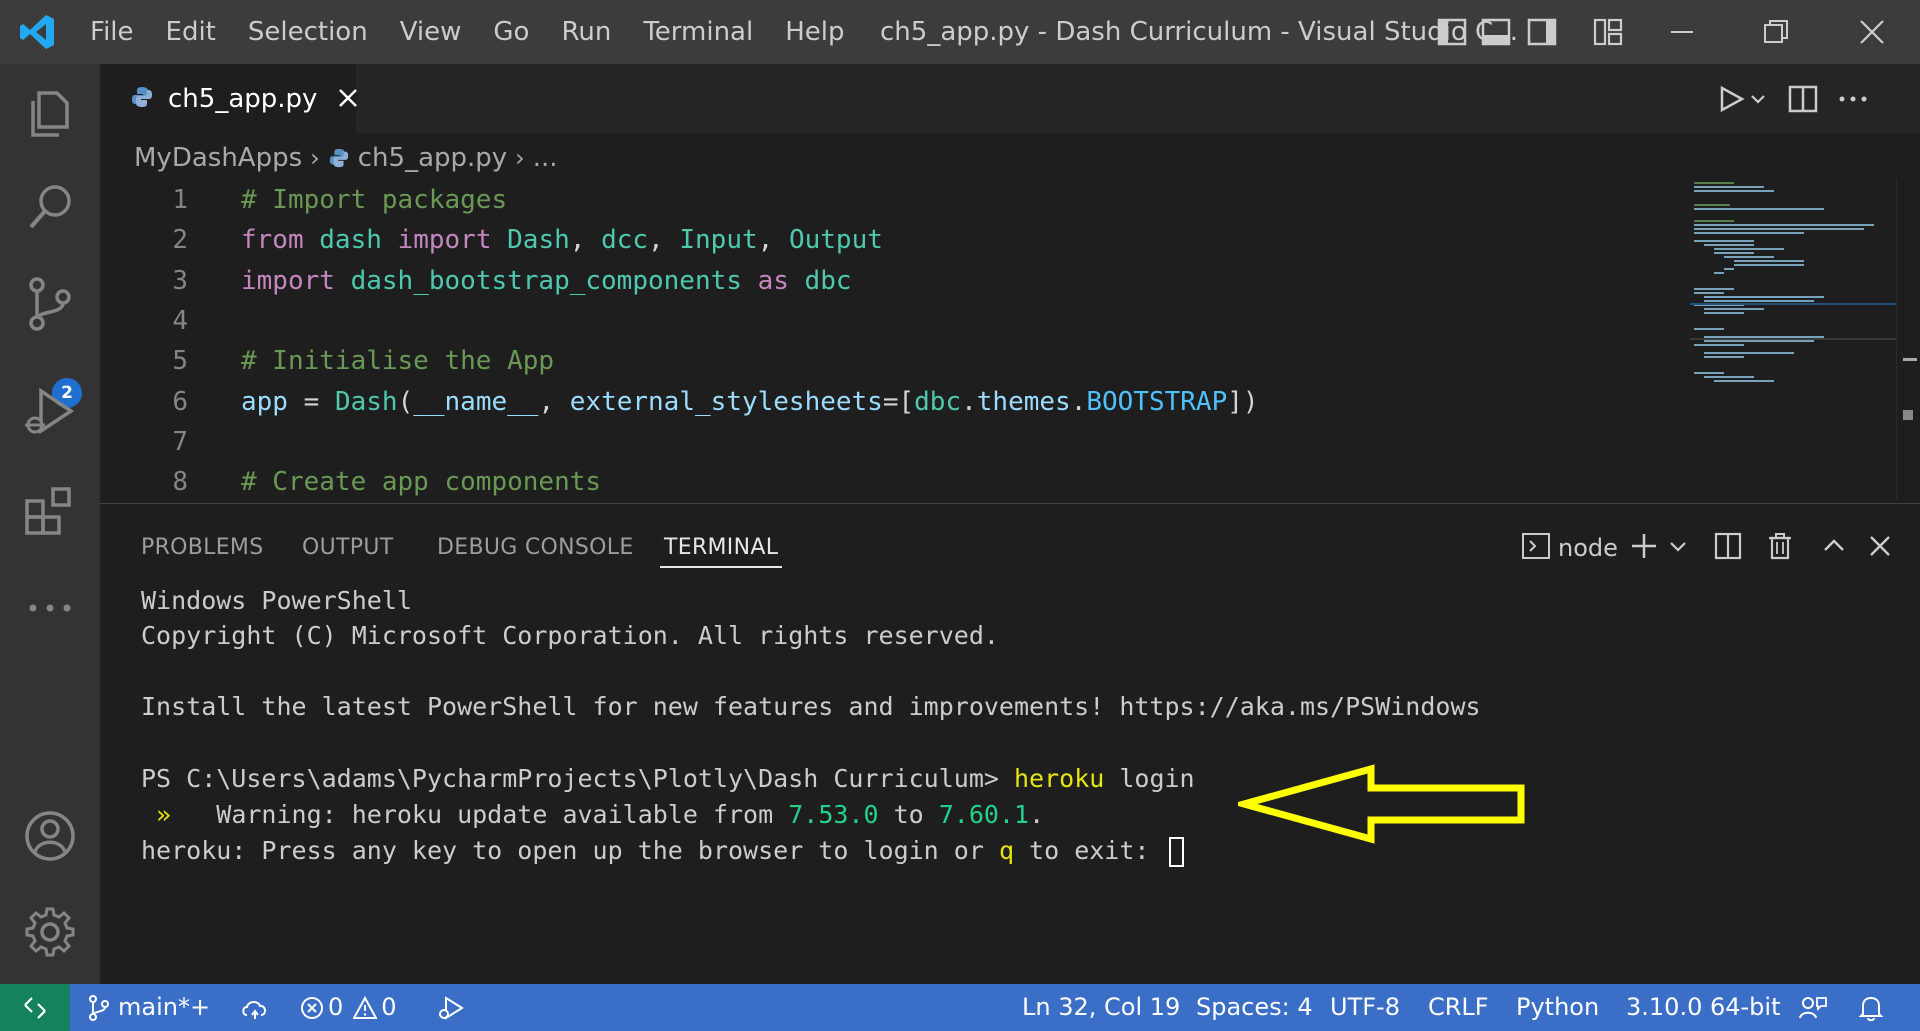 Image resolution: width=1920 pixels, height=1031 pixels. I want to click on source-control-icon, so click(50, 304).